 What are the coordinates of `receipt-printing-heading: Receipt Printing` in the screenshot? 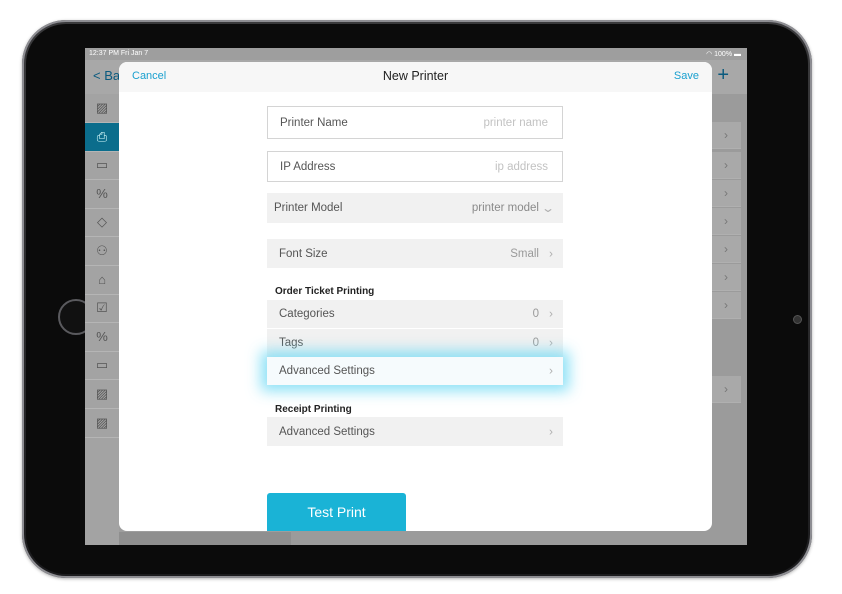 It's located at (313, 409).